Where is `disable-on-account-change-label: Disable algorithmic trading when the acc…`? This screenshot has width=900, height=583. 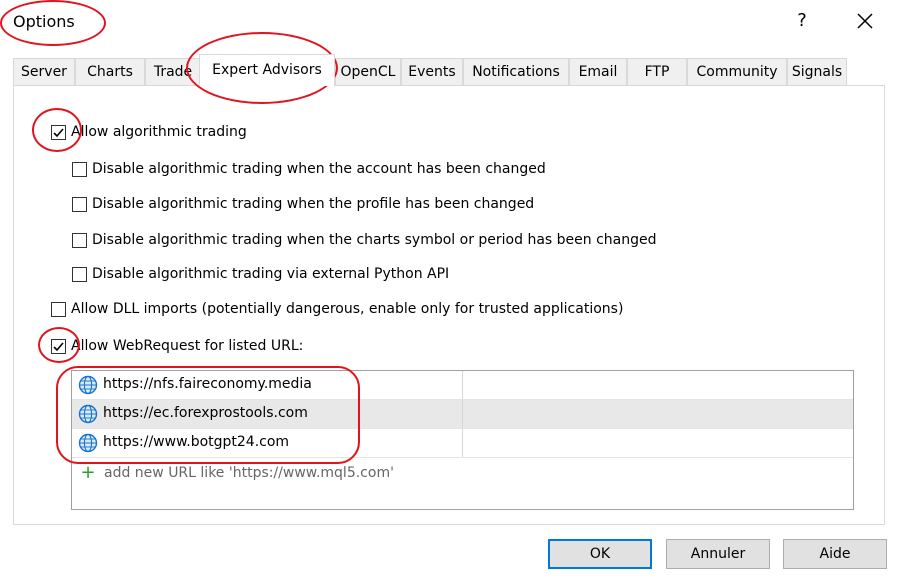 disable-on-account-change-label: Disable algorithmic trading when the acc… is located at coordinates (319, 169).